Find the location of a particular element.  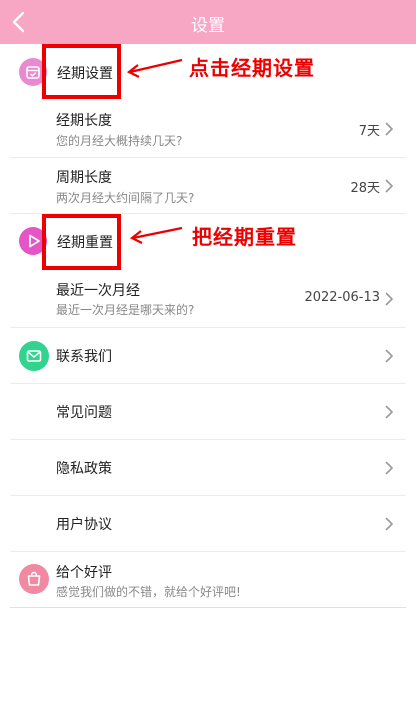

menu-item-faq: 常见问题 is located at coordinates (208, 412).